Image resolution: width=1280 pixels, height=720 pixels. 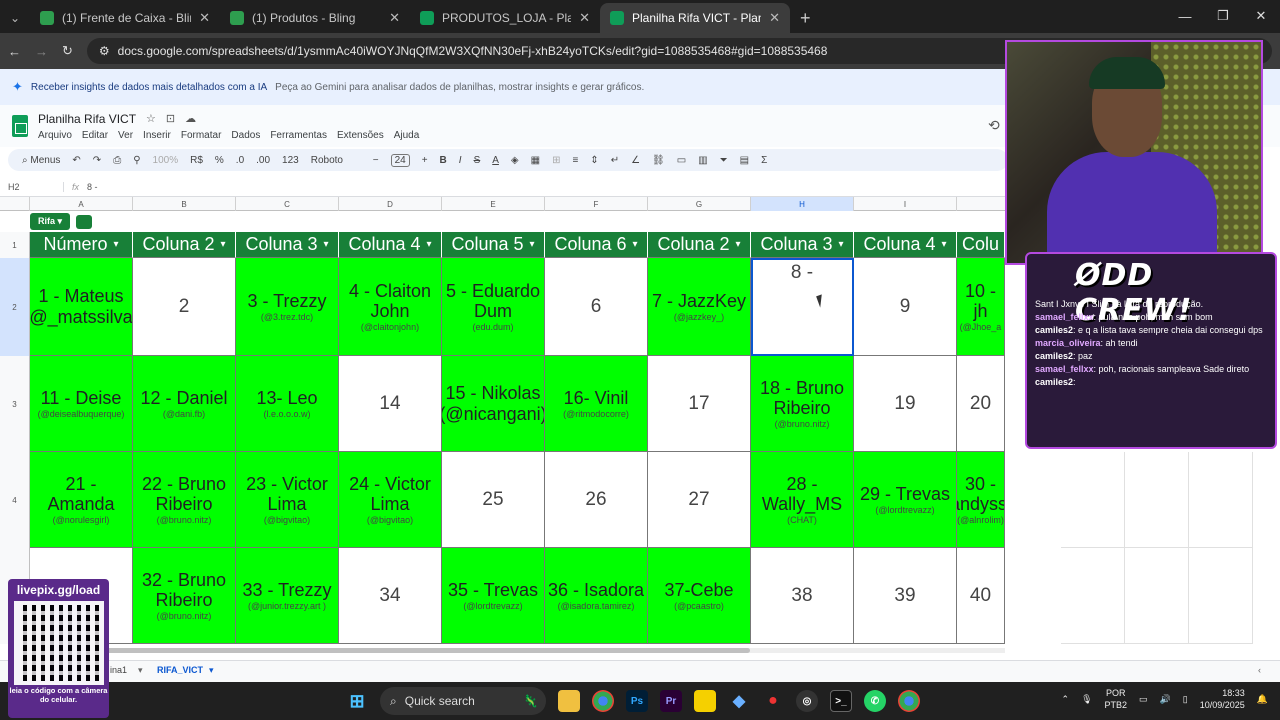 What do you see at coordinates (1222, 699) in the screenshot?
I see `clock: 18:33 10/09/2025` at bounding box center [1222, 699].